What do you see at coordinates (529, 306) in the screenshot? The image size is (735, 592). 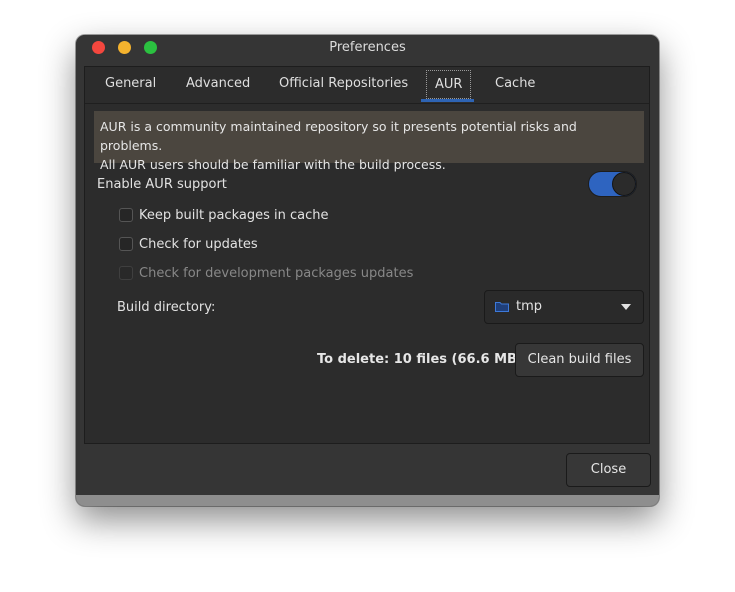 I see `build-directory-value: tmp` at bounding box center [529, 306].